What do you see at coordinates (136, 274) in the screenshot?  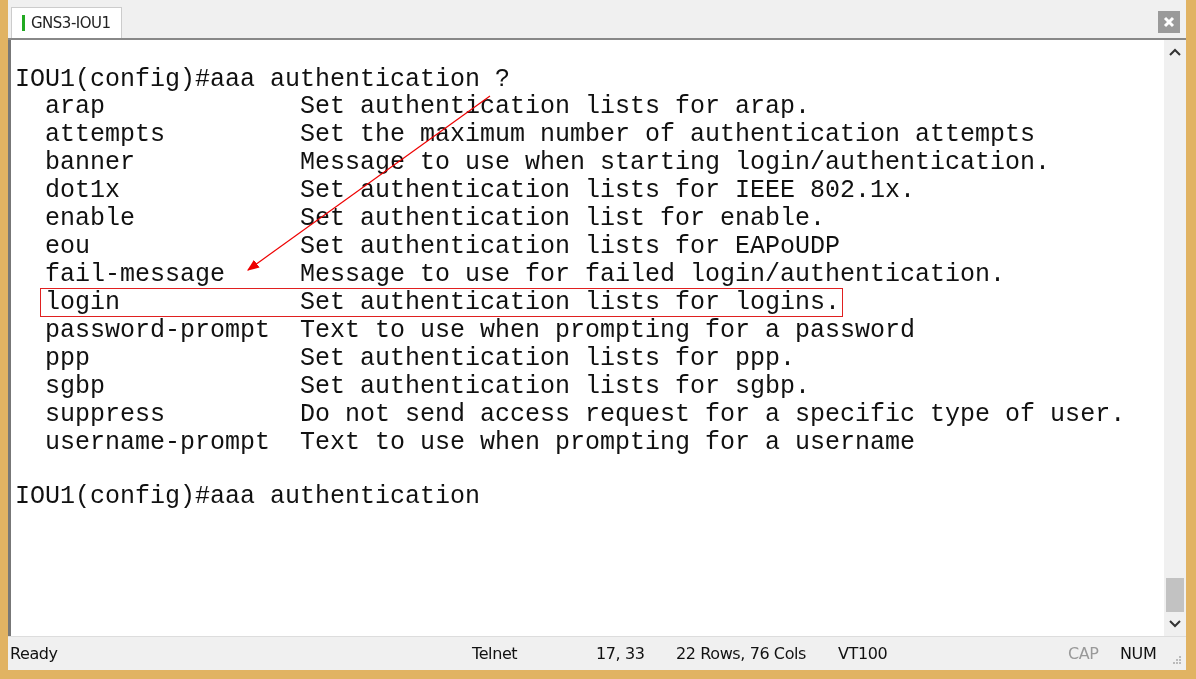 I see `command-name: fail-message` at bounding box center [136, 274].